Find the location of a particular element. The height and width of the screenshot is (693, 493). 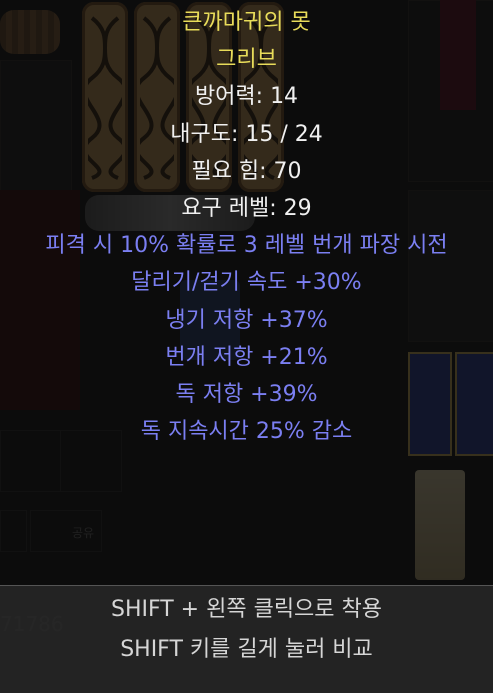

affix-line: 번개 저항 +21% is located at coordinates (246, 357).